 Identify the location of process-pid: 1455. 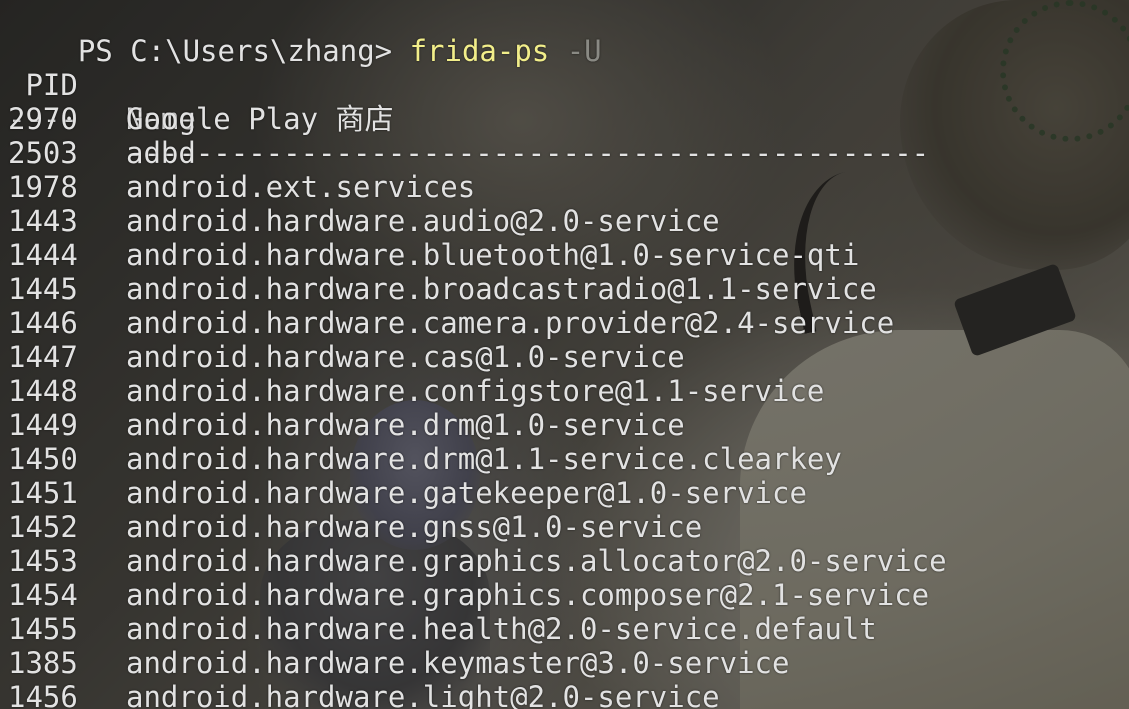
(43, 629).